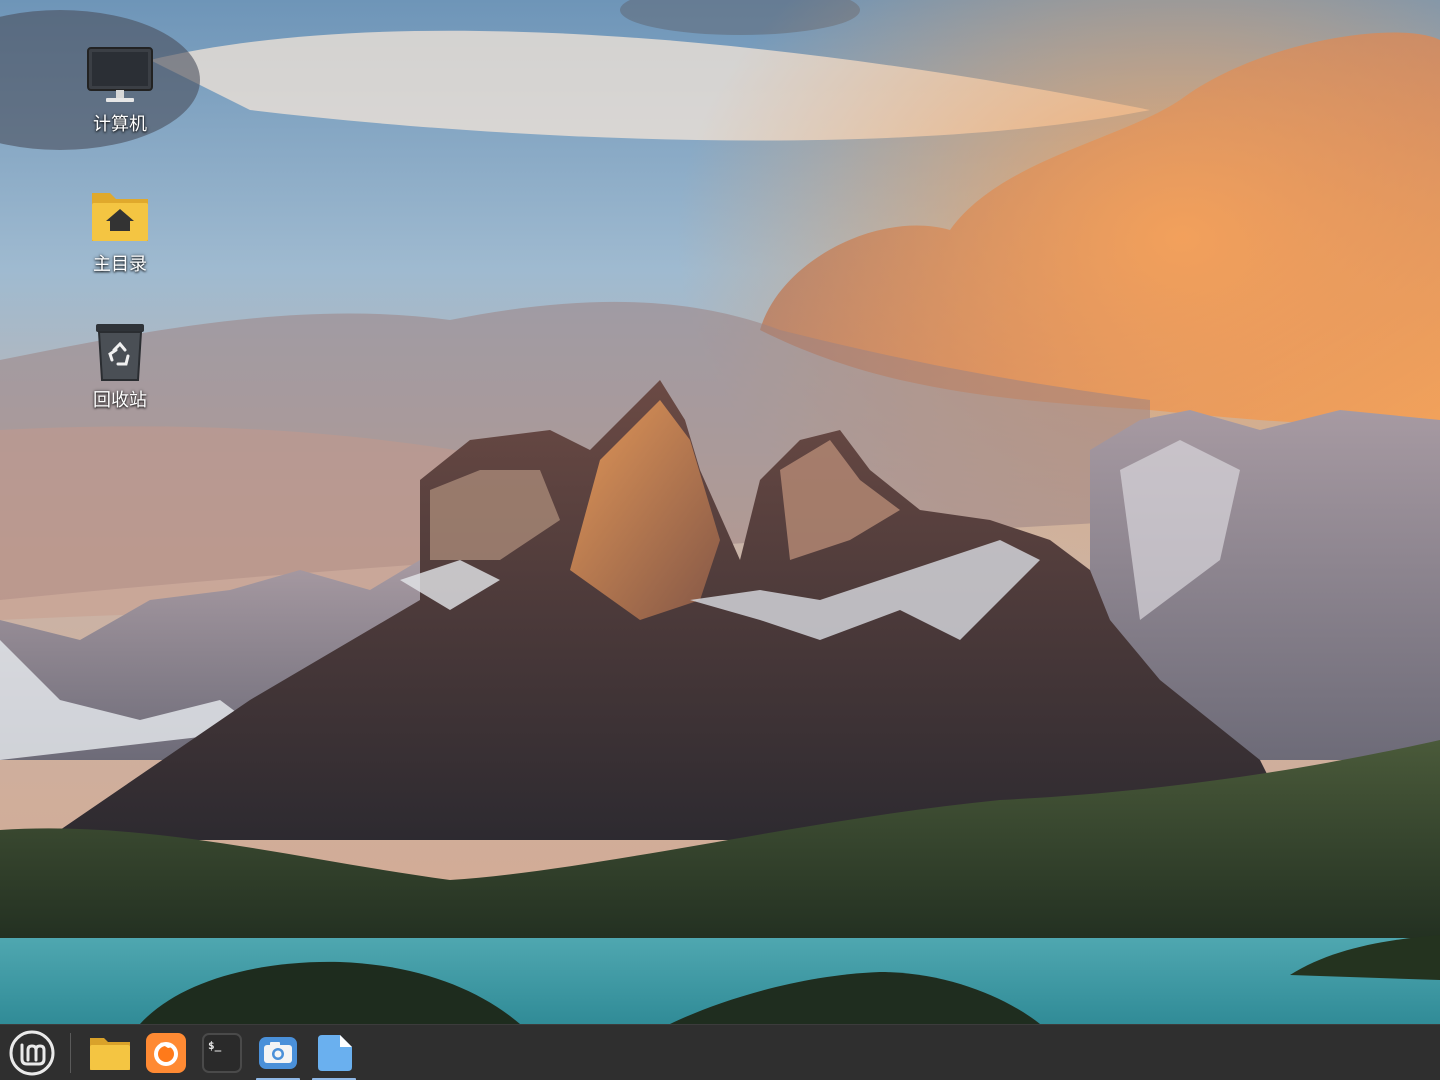 This screenshot has height=1080, width=1440. Describe the element at coordinates (70, 1053) in the screenshot. I see `taskbar-separator` at that location.